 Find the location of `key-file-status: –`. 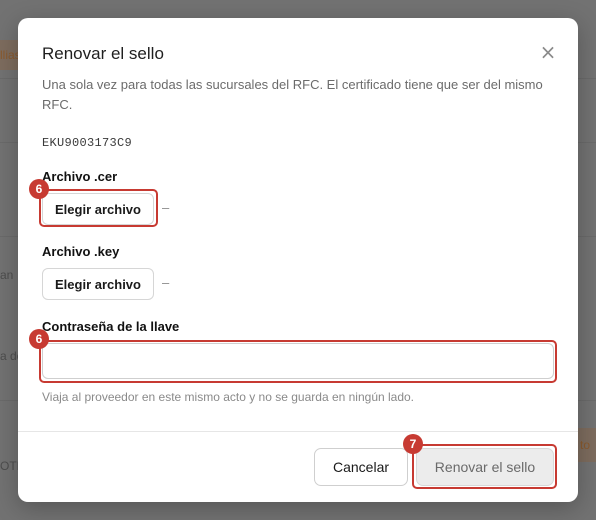

key-file-status: – is located at coordinates (166, 282).